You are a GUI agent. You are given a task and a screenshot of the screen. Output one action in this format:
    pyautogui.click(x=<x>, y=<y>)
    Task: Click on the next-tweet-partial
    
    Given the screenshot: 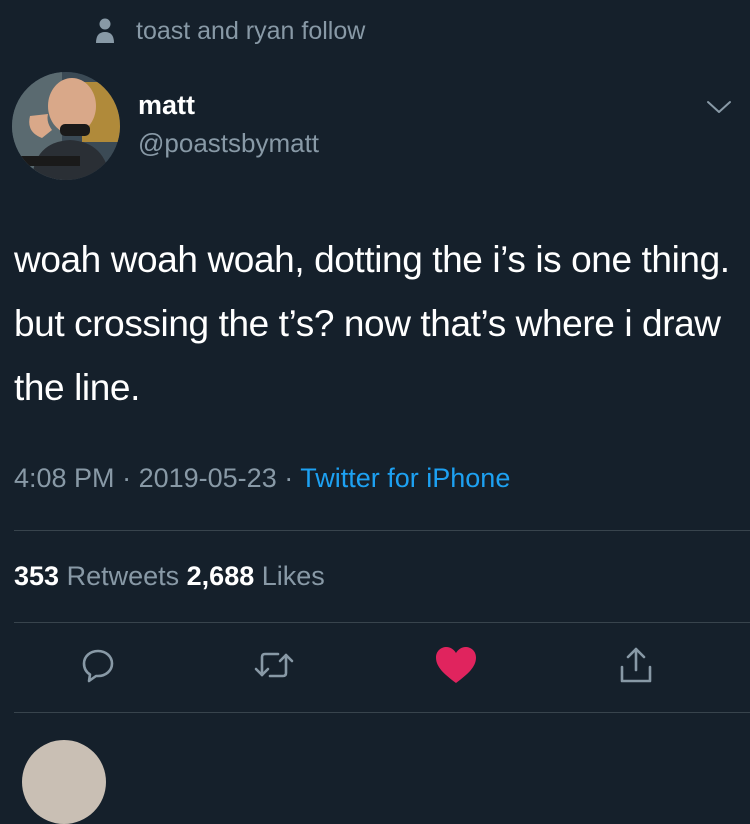 What is the action you would take?
    pyautogui.click(x=375, y=770)
    